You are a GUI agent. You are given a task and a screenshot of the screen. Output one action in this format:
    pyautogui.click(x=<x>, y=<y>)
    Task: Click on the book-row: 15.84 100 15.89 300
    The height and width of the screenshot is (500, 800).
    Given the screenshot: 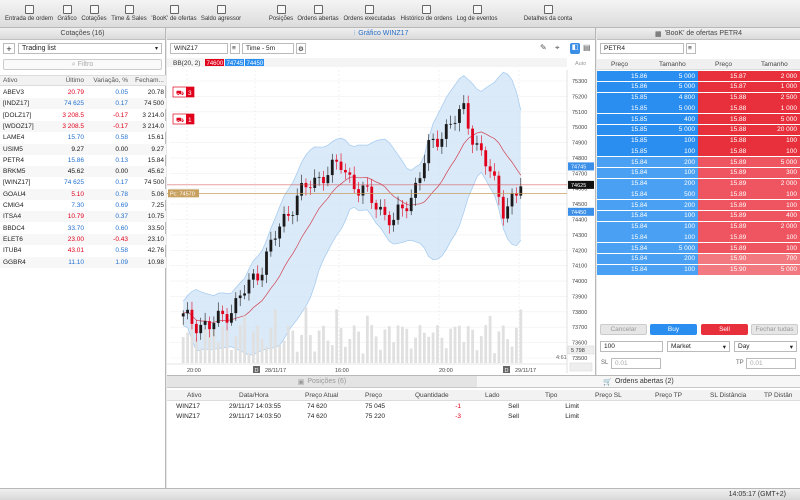 What is the action you would take?
    pyautogui.click(x=698, y=173)
    